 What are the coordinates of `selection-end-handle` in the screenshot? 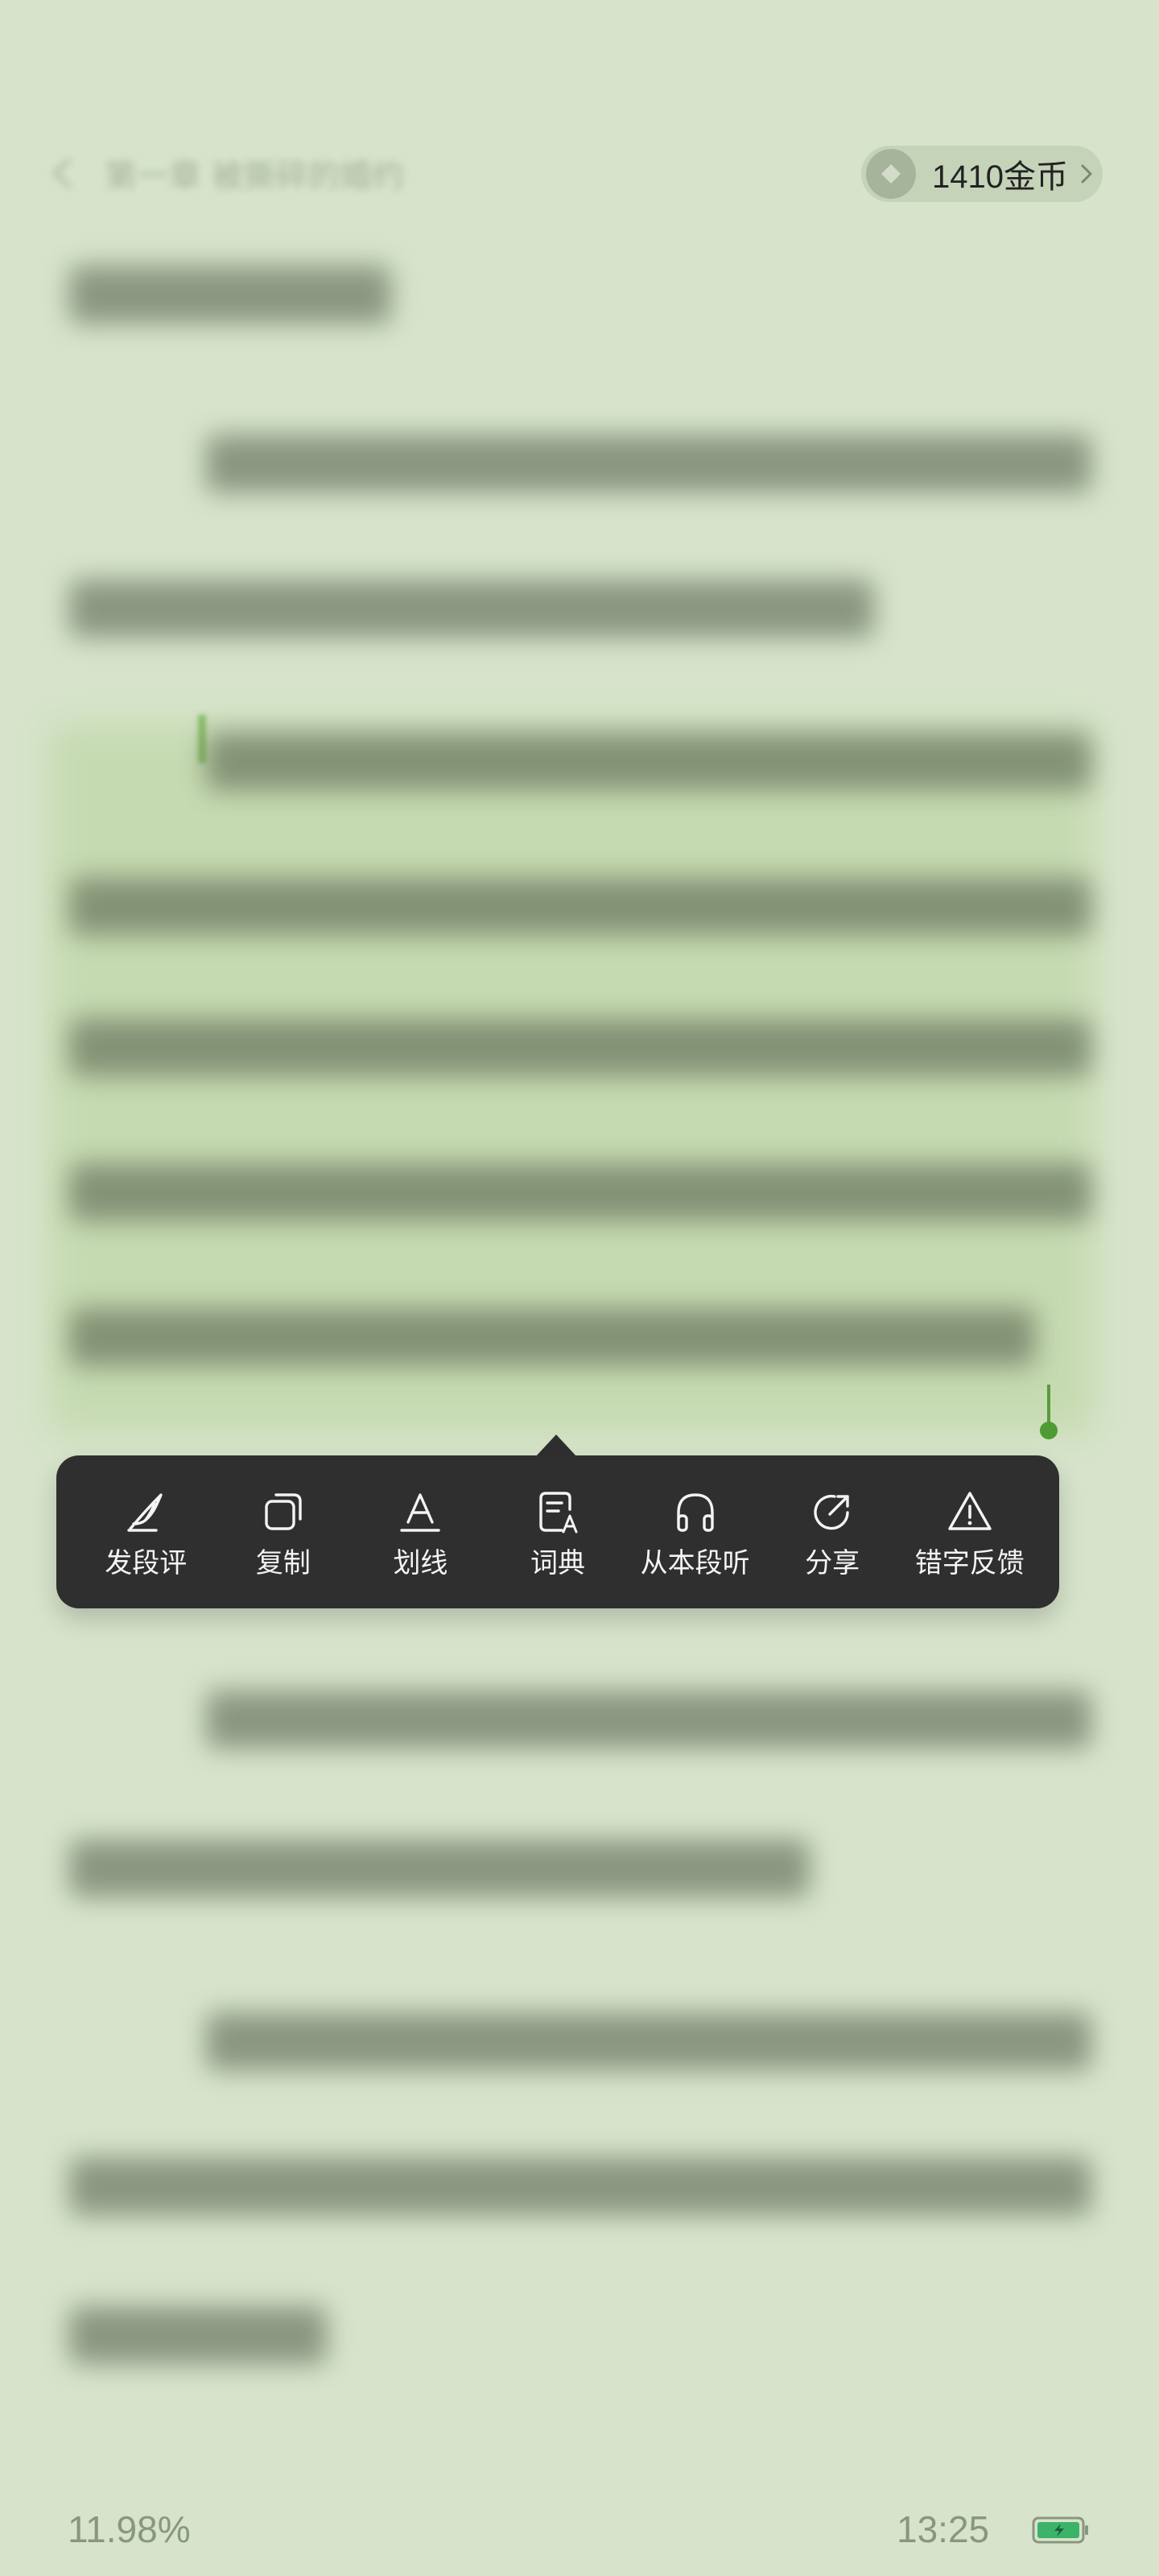 It's located at (1049, 1430).